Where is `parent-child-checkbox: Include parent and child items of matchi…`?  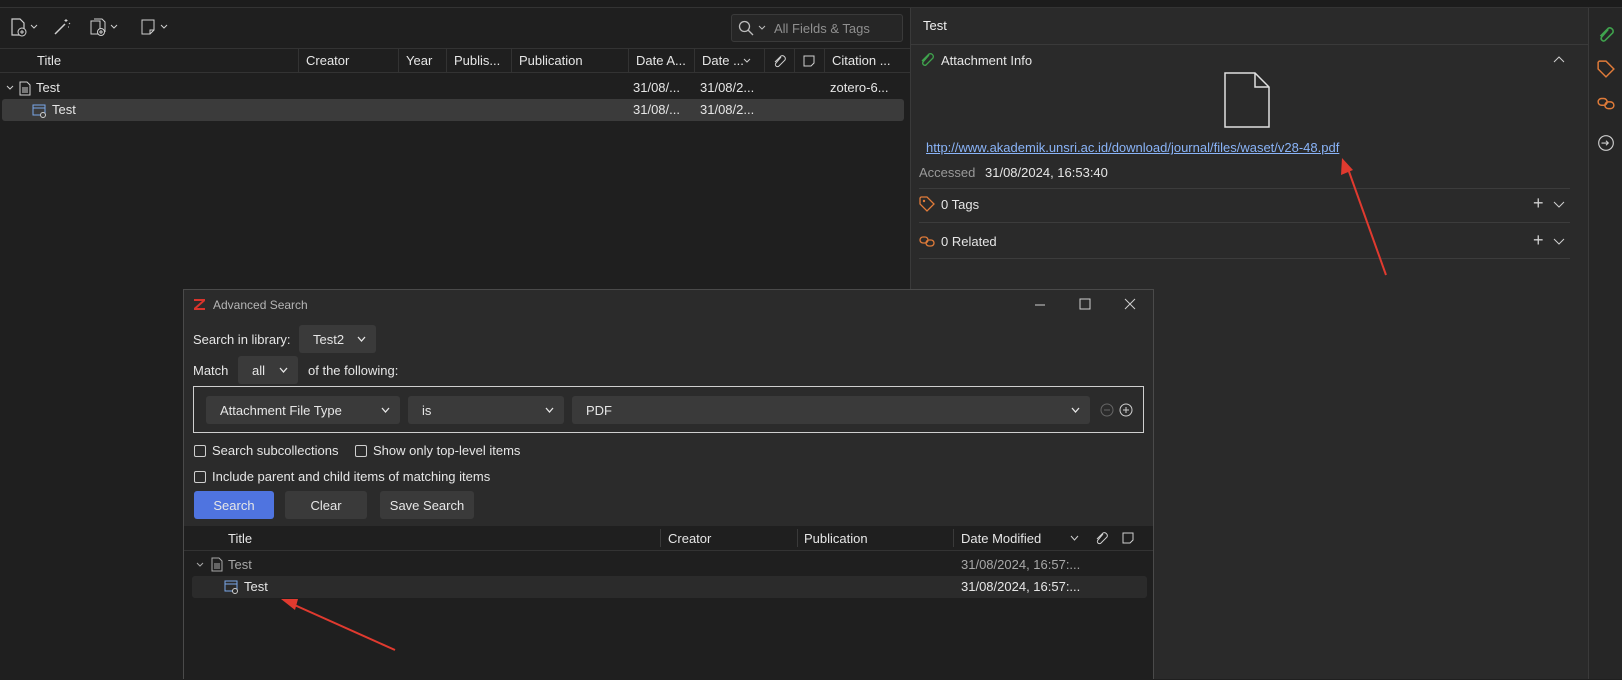
parent-child-checkbox: Include parent and child items of matchi… is located at coordinates (342, 476).